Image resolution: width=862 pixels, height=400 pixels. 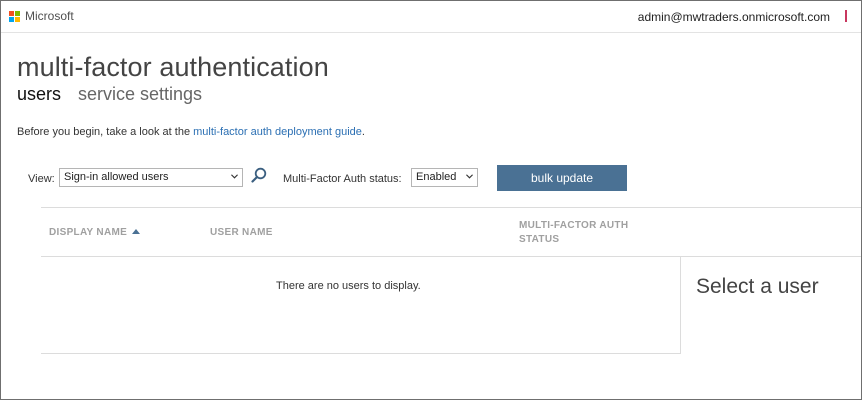 I want to click on sort-ascending-icon, so click(x=136, y=231).